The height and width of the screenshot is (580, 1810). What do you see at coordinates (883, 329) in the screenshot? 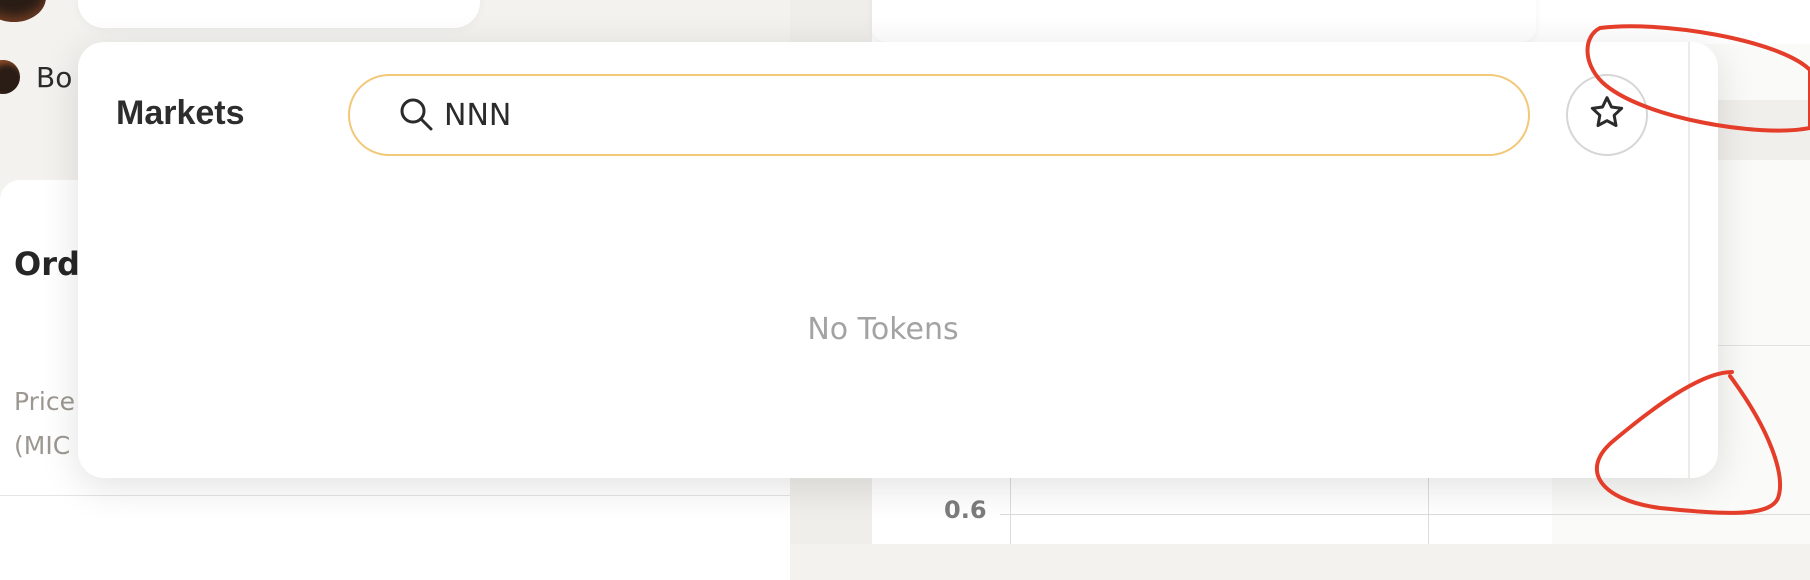
I see `empty-state-message: No Tokens` at bounding box center [883, 329].